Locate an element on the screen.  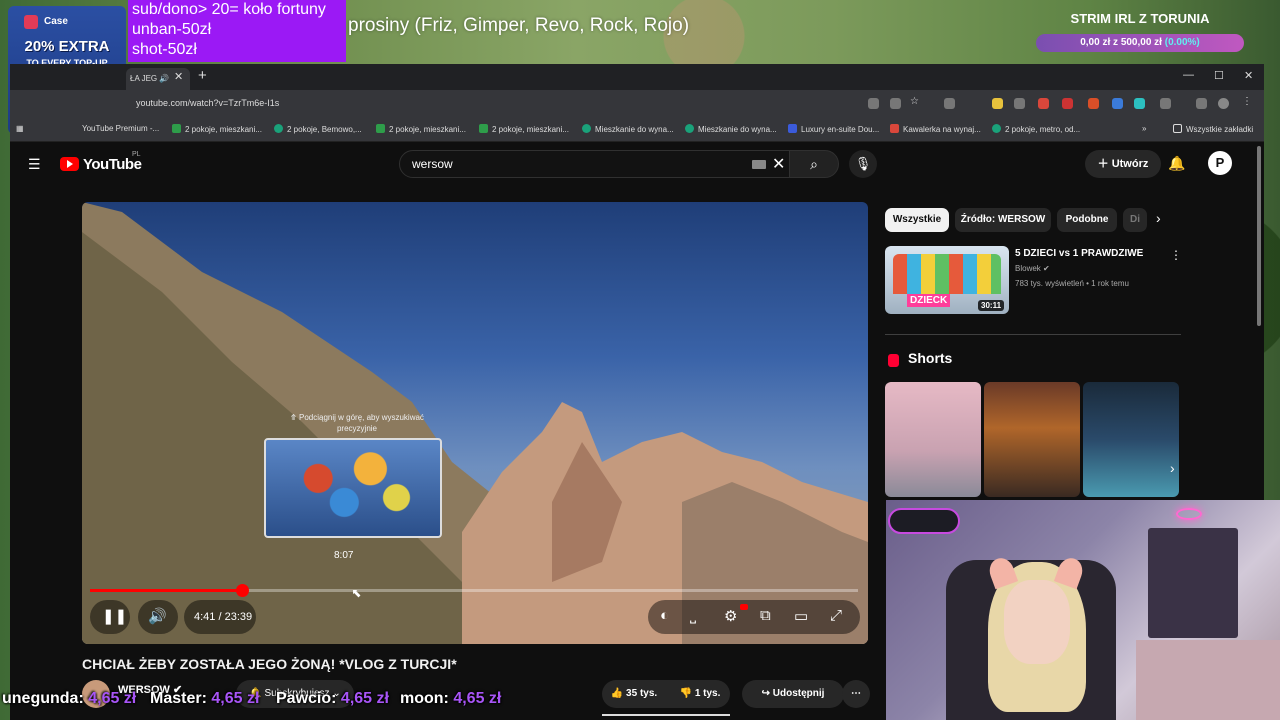
menu-dots-icon: ⋮ is located at coordinates (1247, 101).